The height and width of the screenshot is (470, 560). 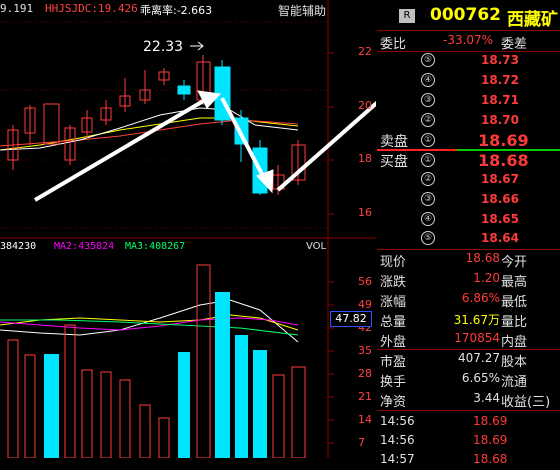 I want to click on stock-name: 西藏矿, so click(x=532, y=20).